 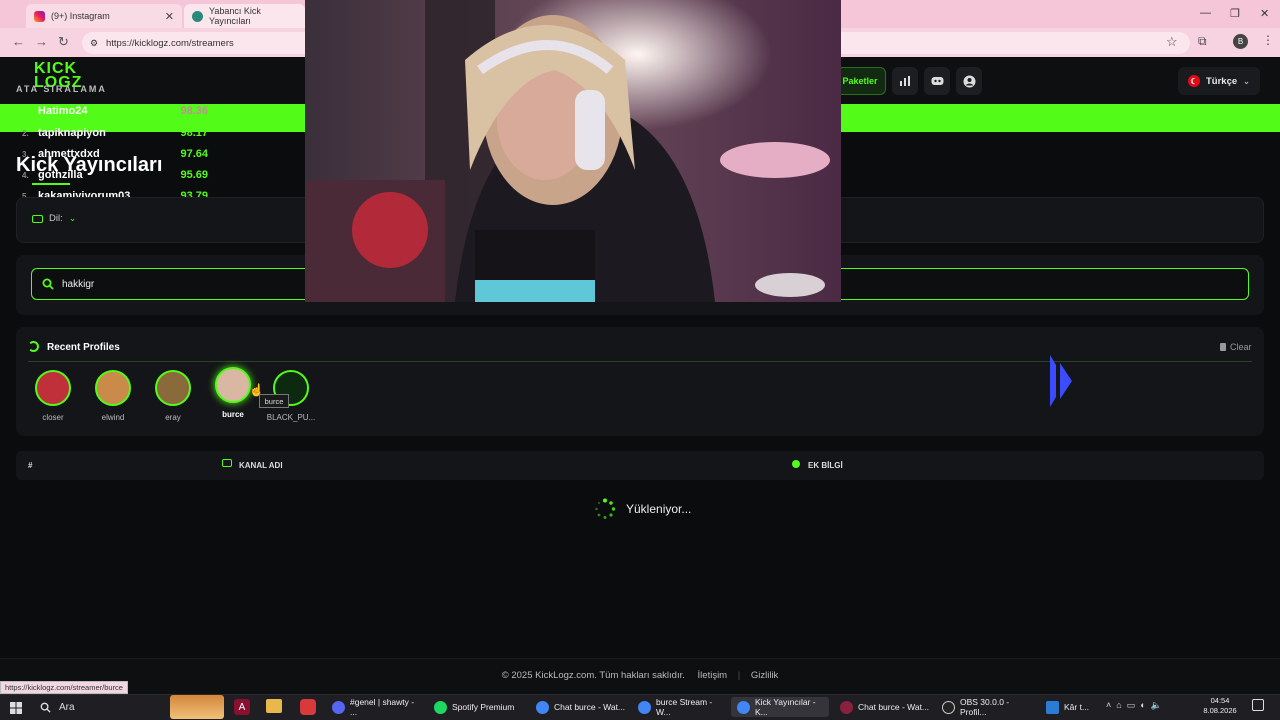 What do you see at coordinates (256, 390) in the screenshot?
I see `cursor-icon: ☝` at bounding box center [256, 390].